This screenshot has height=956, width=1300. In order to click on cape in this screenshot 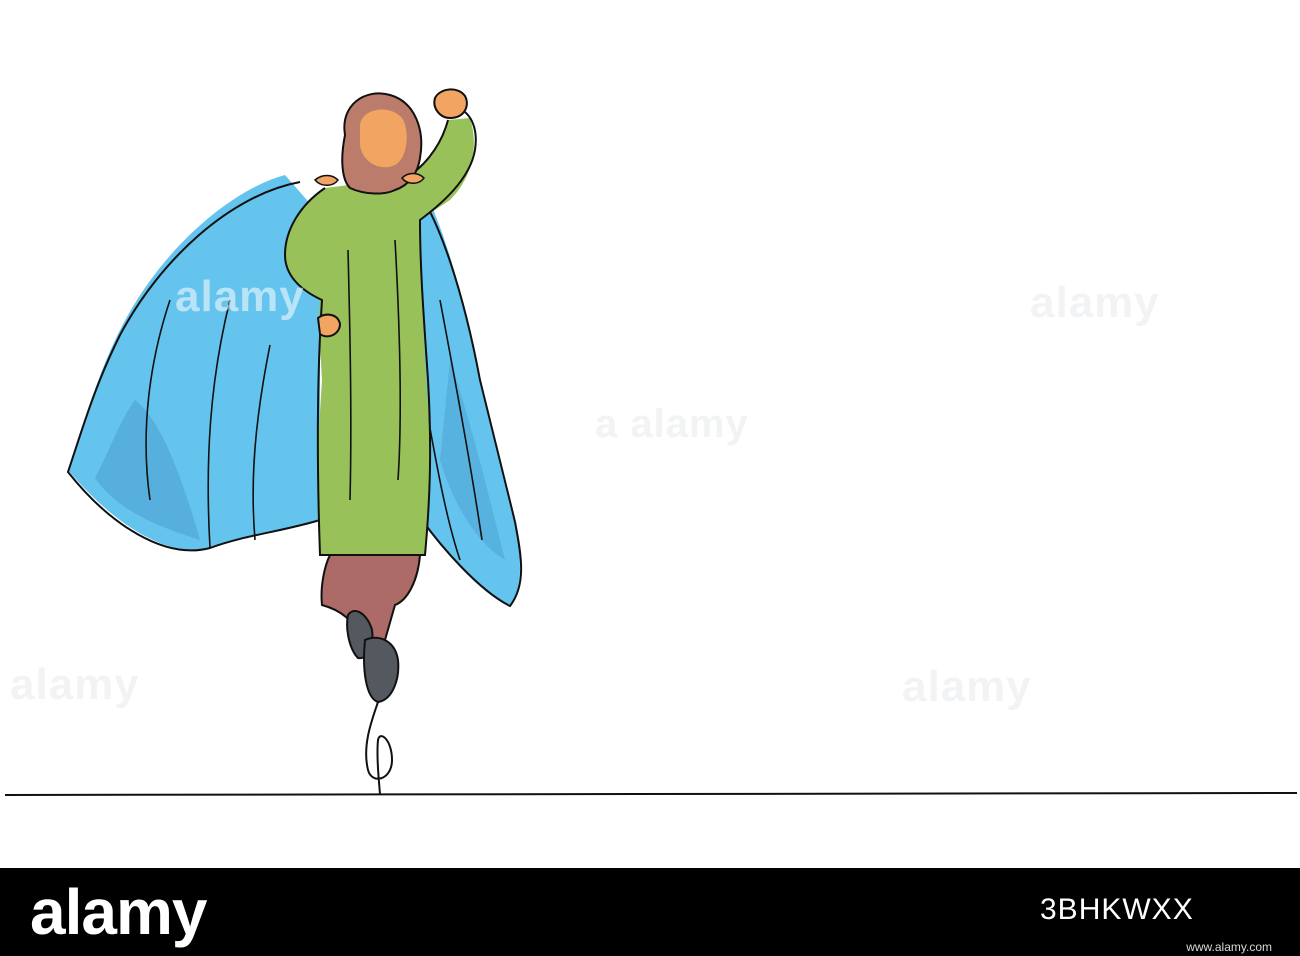, I will do `click(194, 363)`.